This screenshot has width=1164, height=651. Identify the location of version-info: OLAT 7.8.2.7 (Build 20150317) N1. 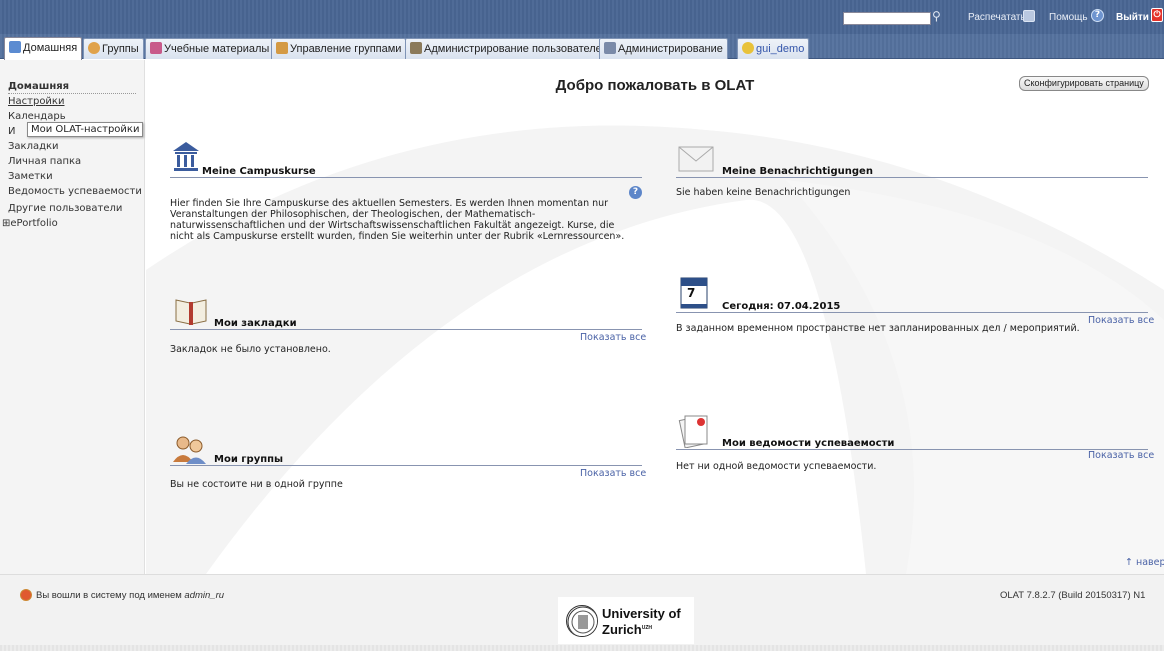
(1073, 595).